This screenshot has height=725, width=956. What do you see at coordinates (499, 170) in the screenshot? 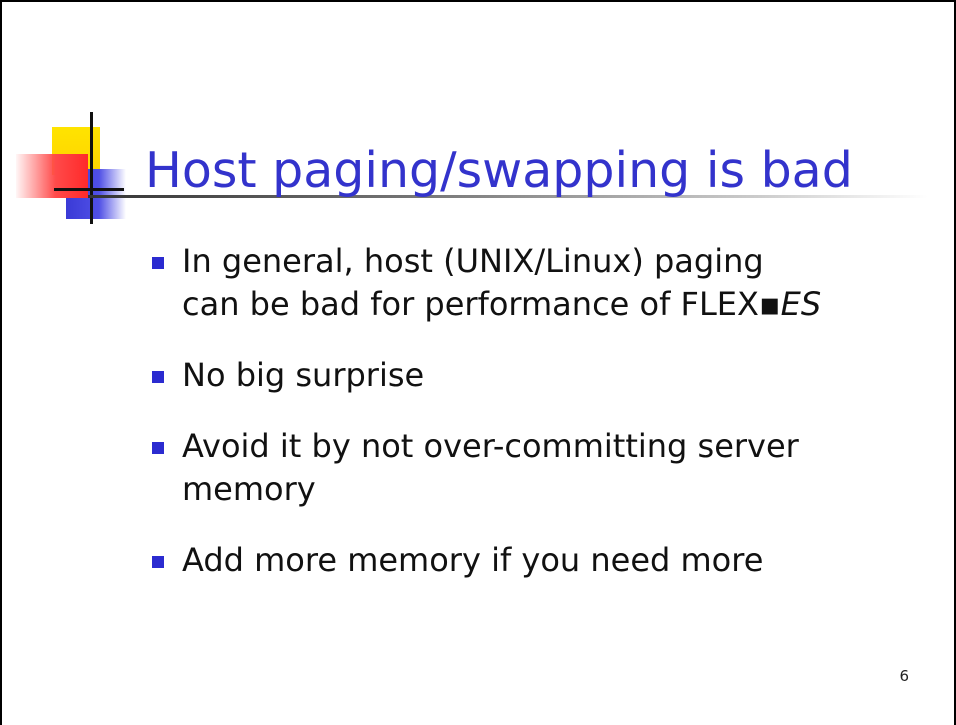
I see `slide-title: Host paging/swapping is bad` at bounding box center [499, 170].